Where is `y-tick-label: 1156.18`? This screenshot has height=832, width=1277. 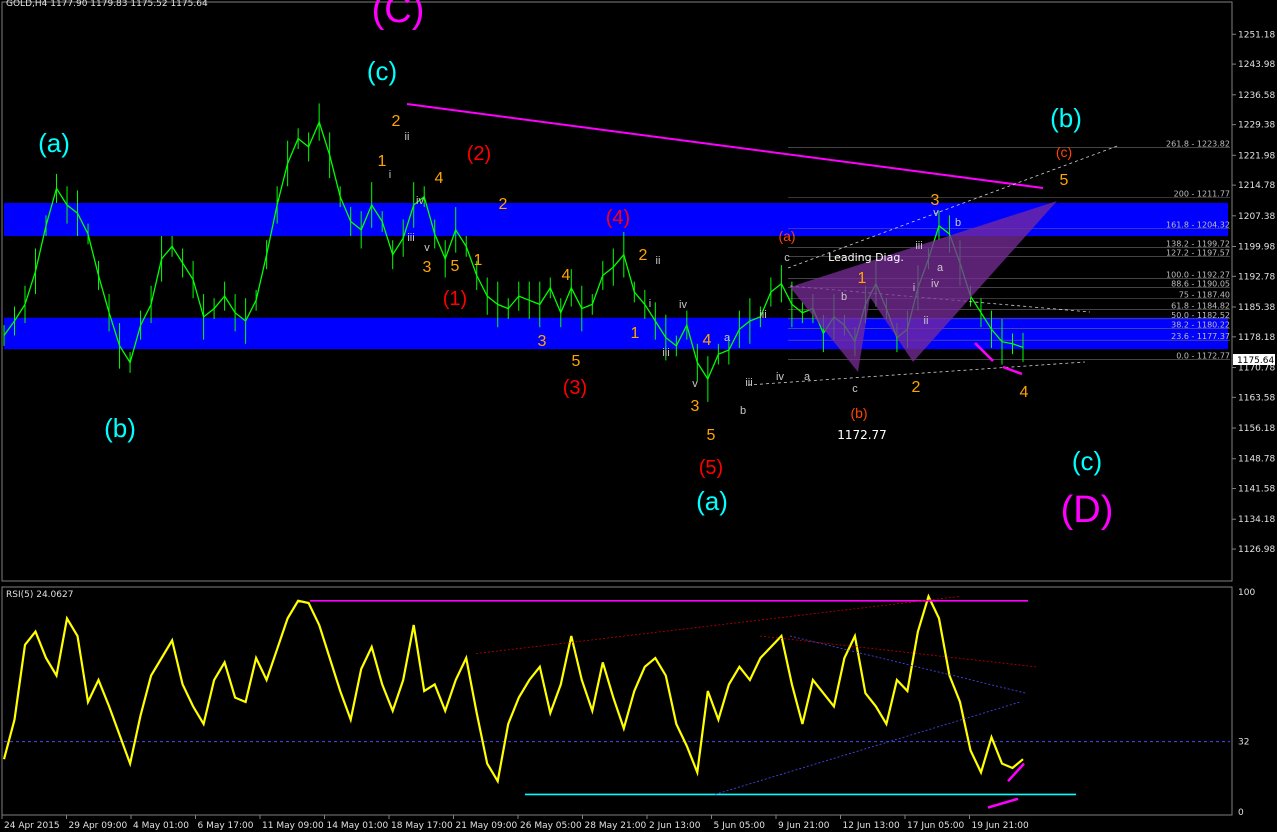
y-tick-label: 1156.18 is located at coordinates (1256, 429).